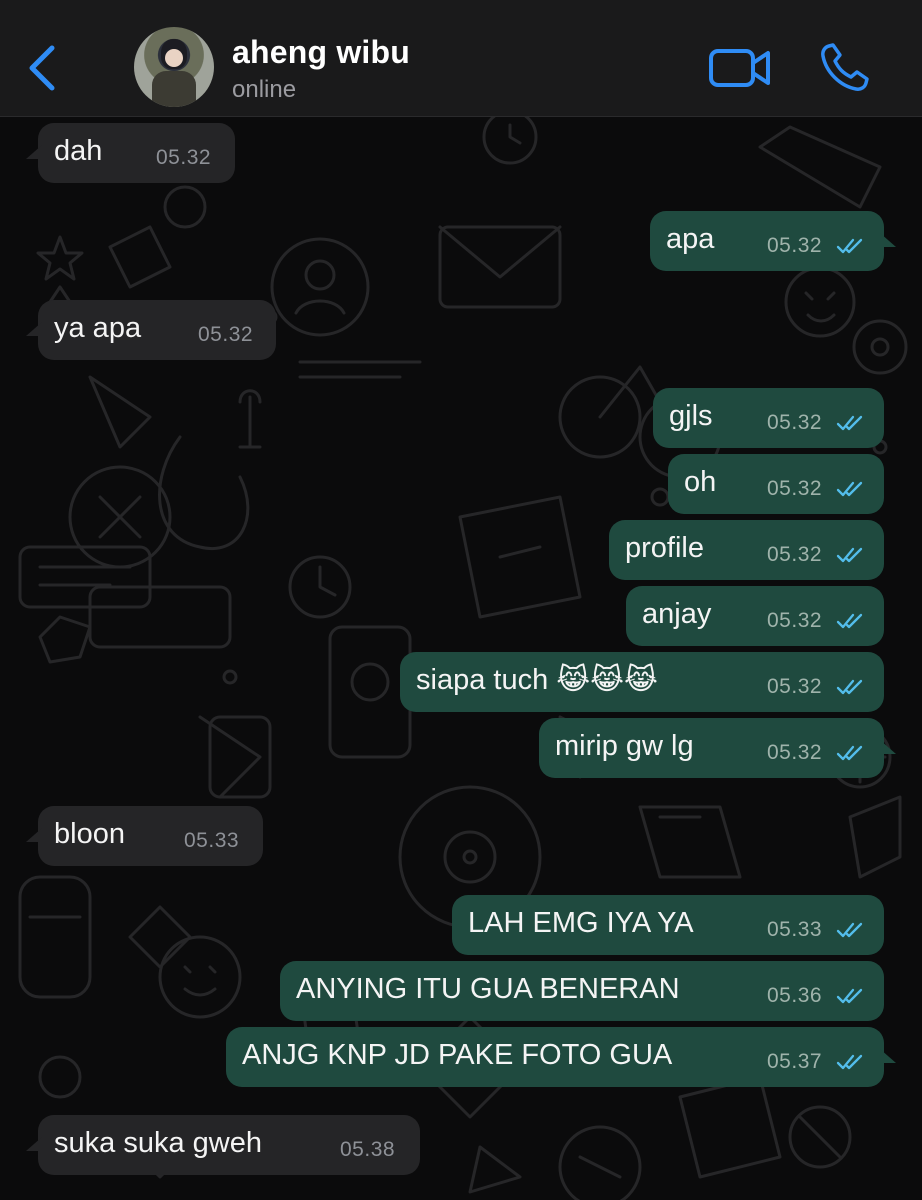 The height and width of the screenshot is (1200, 922). I want to click on message-time: 05.36, so click(795, 995).